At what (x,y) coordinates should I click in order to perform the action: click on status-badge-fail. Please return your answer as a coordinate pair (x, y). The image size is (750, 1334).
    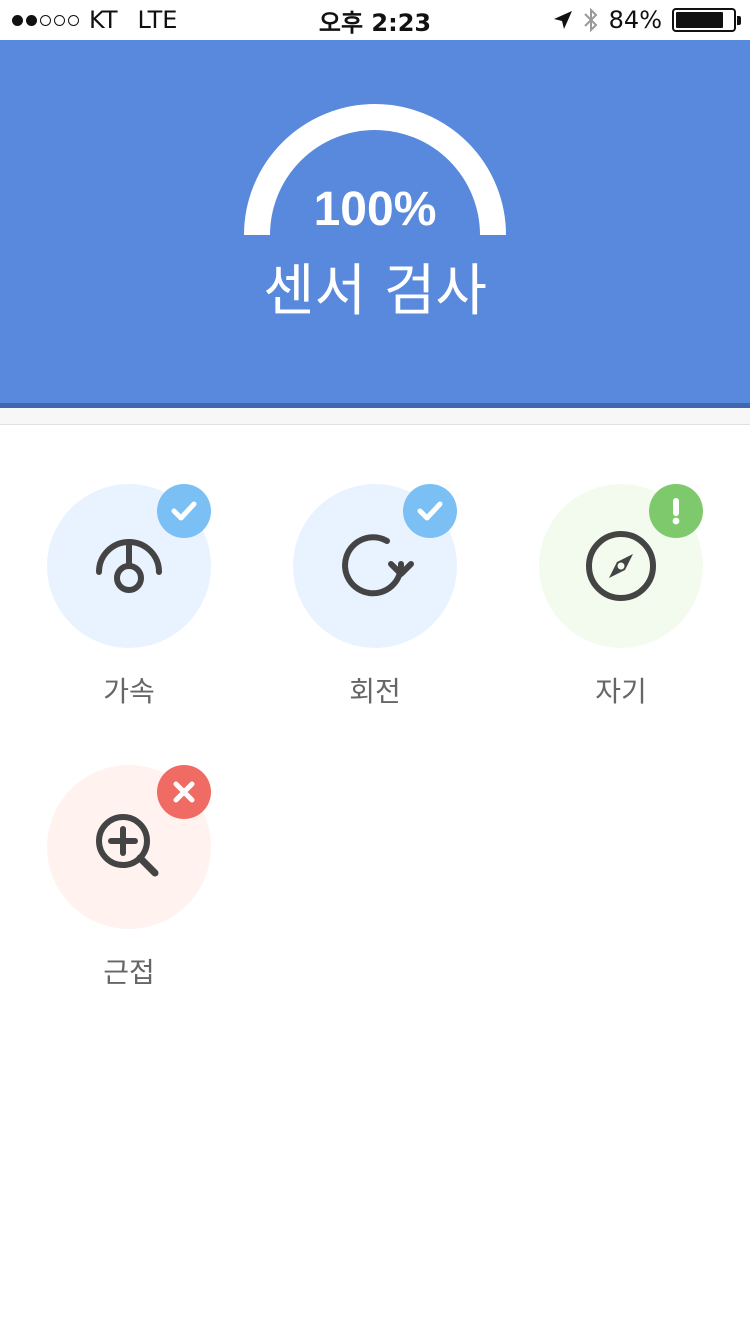
    Looking at the image, I should click on (184, 792).